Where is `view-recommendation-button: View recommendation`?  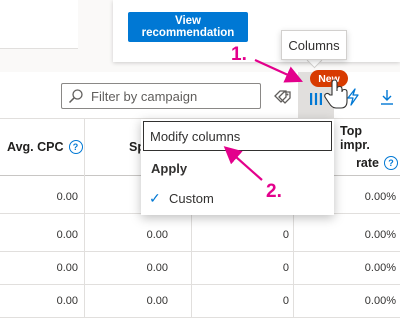
view-recommendation-button: View recommendation is located at coordinates (188, 27).